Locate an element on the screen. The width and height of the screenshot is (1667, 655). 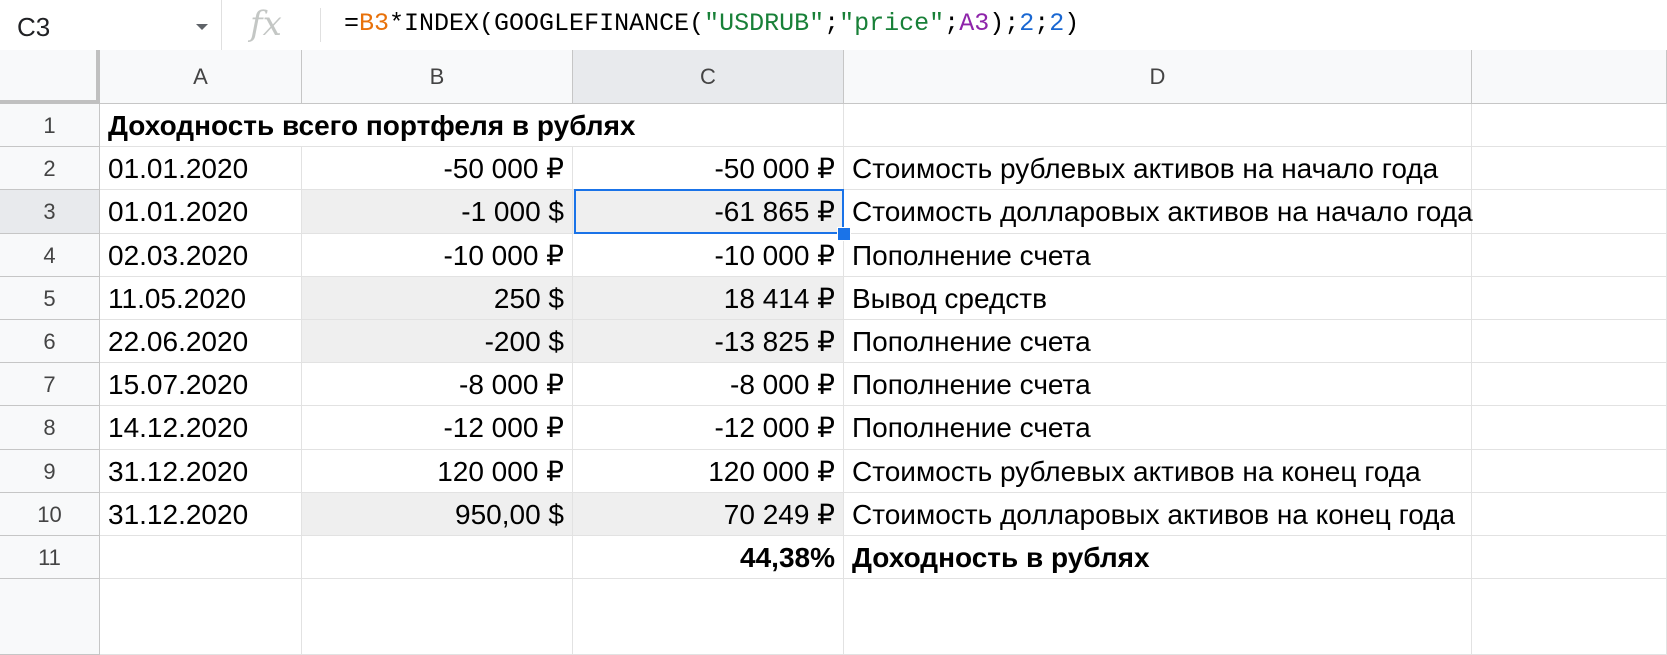
cell-c11: 44,38% is located at coordinates (708, 558).